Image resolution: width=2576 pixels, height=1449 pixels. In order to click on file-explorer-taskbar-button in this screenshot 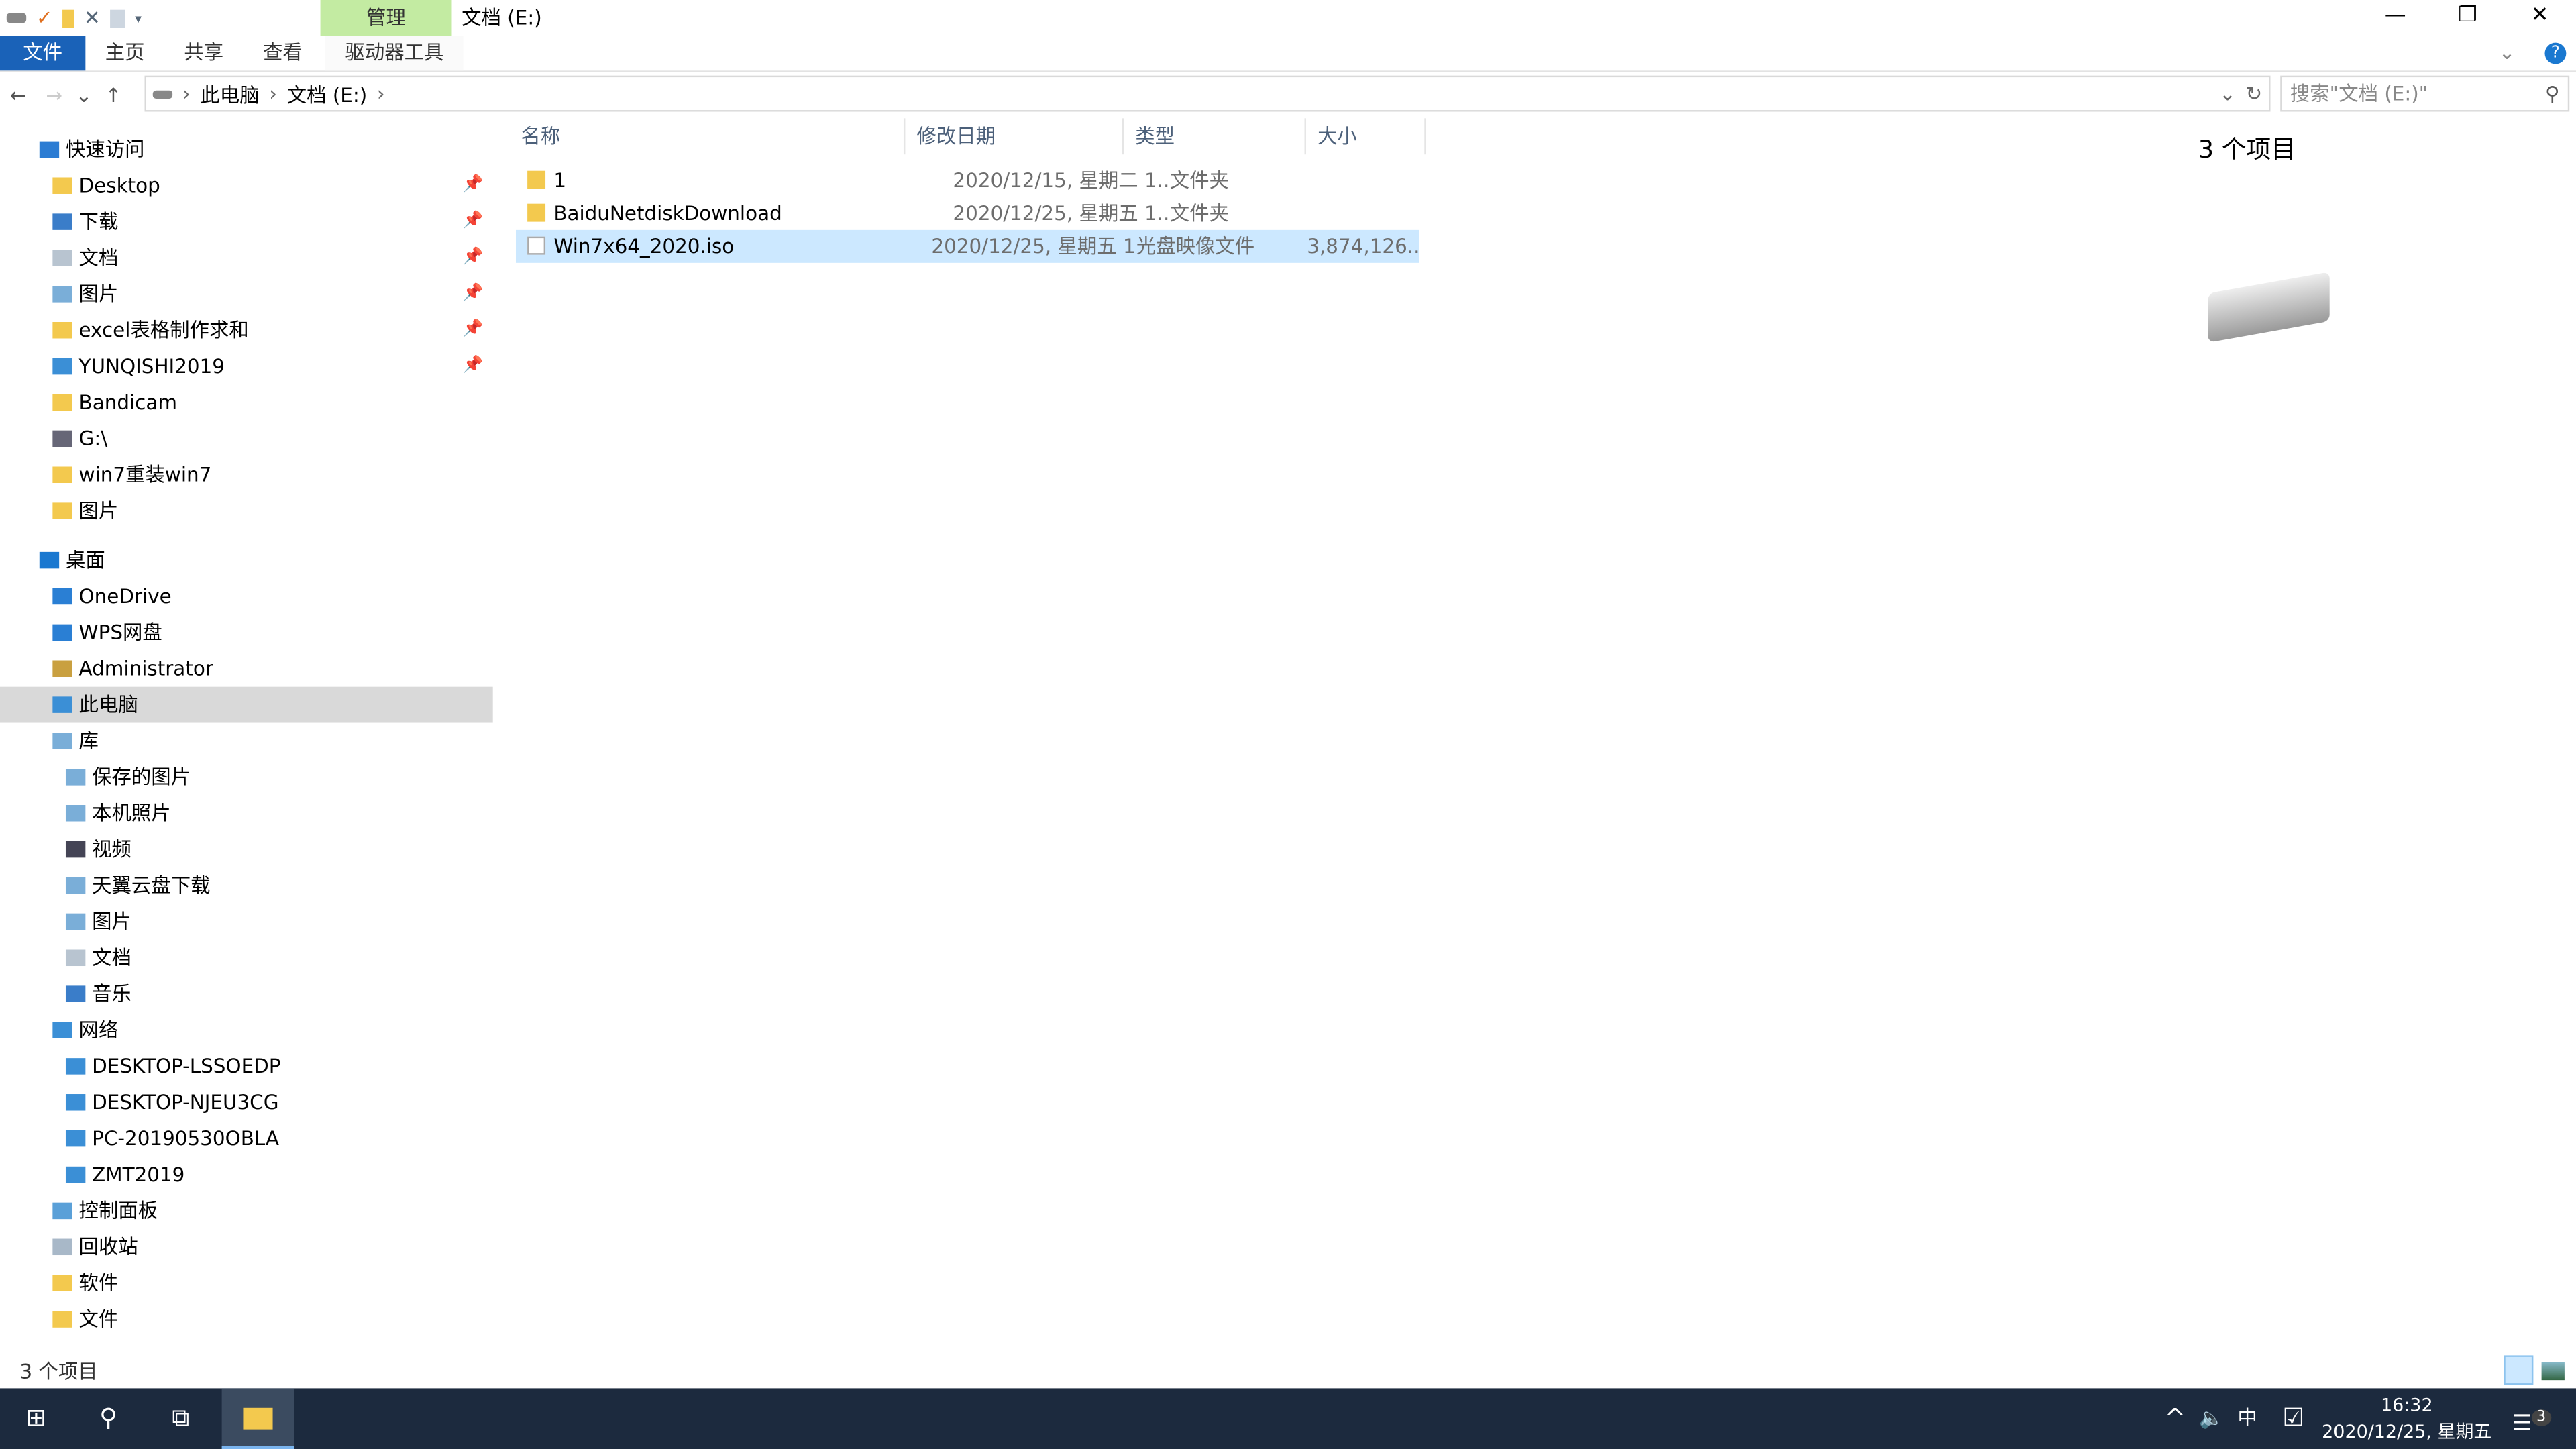, I will do `click(257, 1418)`.